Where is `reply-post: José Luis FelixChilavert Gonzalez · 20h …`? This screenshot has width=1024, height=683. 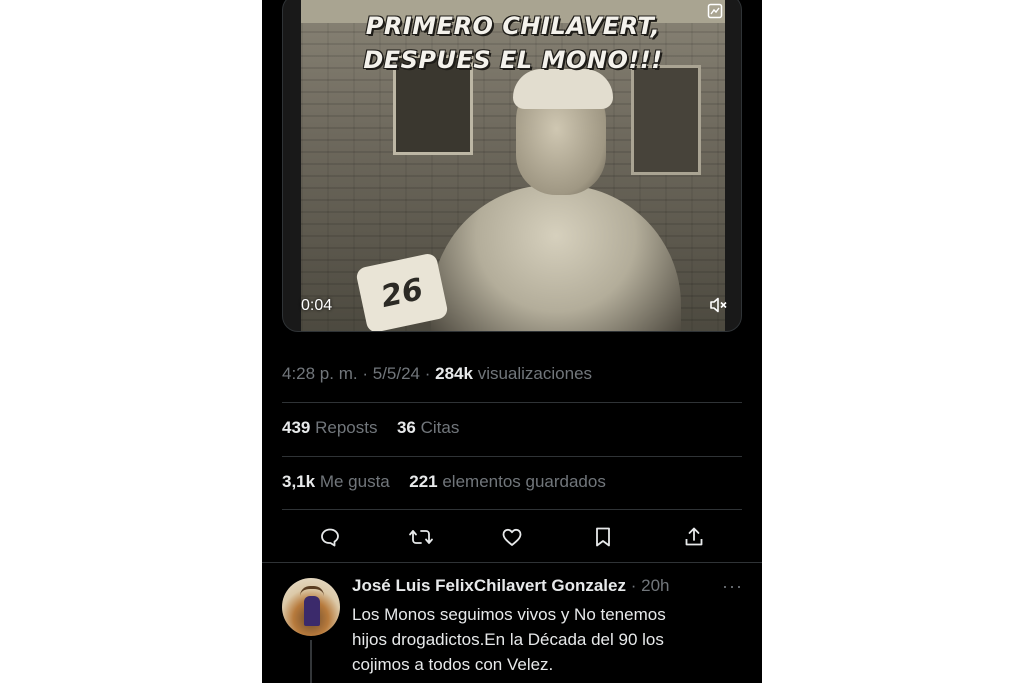 reply-post: José Luis FelixChilavert Gonzalez · 20h … is located at coordinates (512, 622).